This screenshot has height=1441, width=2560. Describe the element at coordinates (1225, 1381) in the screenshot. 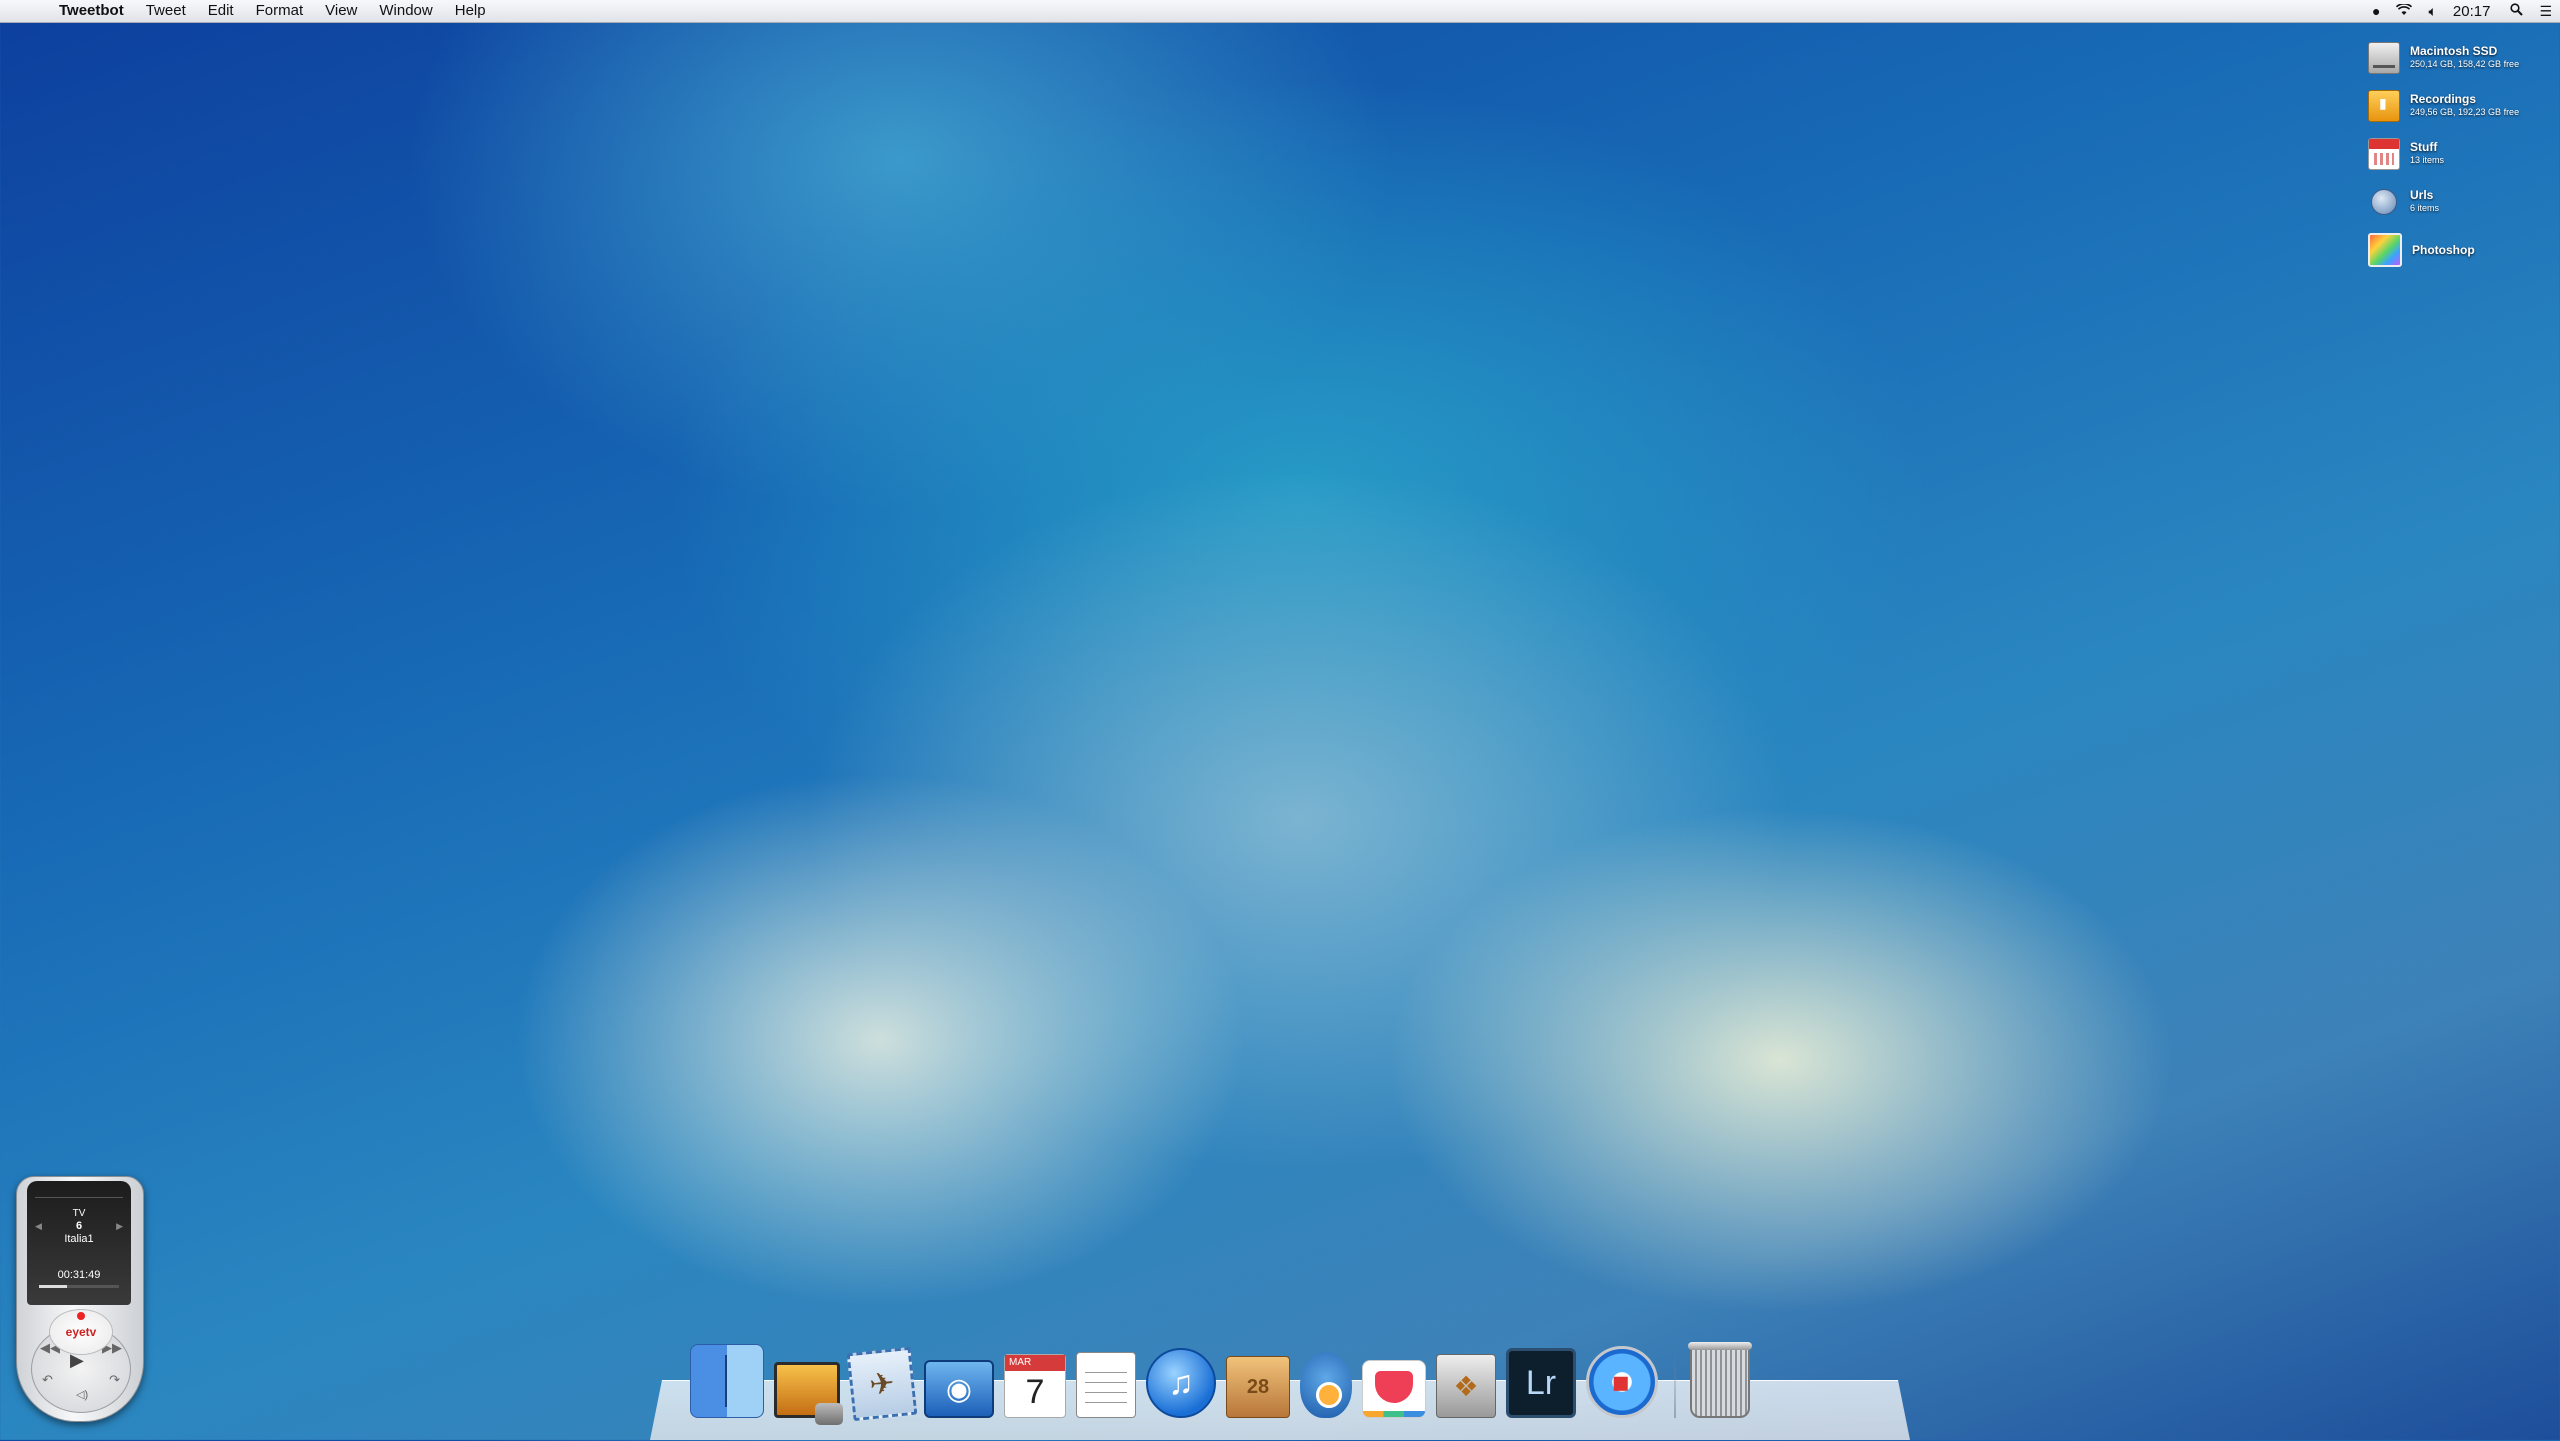

I see `dock: ✈︎ ◉ MAR 7 ♫ 28 ❖ Lr ◆` at that location.